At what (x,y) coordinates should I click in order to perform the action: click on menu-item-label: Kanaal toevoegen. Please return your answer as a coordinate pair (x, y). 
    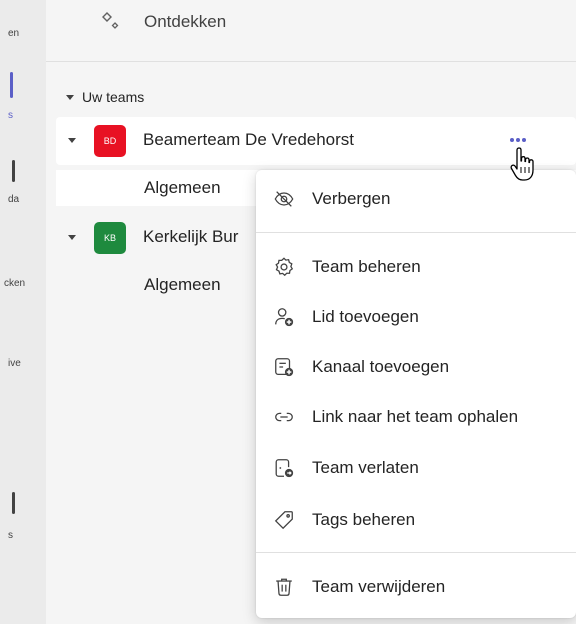
    Looking at the image, I should click on (381, 366).